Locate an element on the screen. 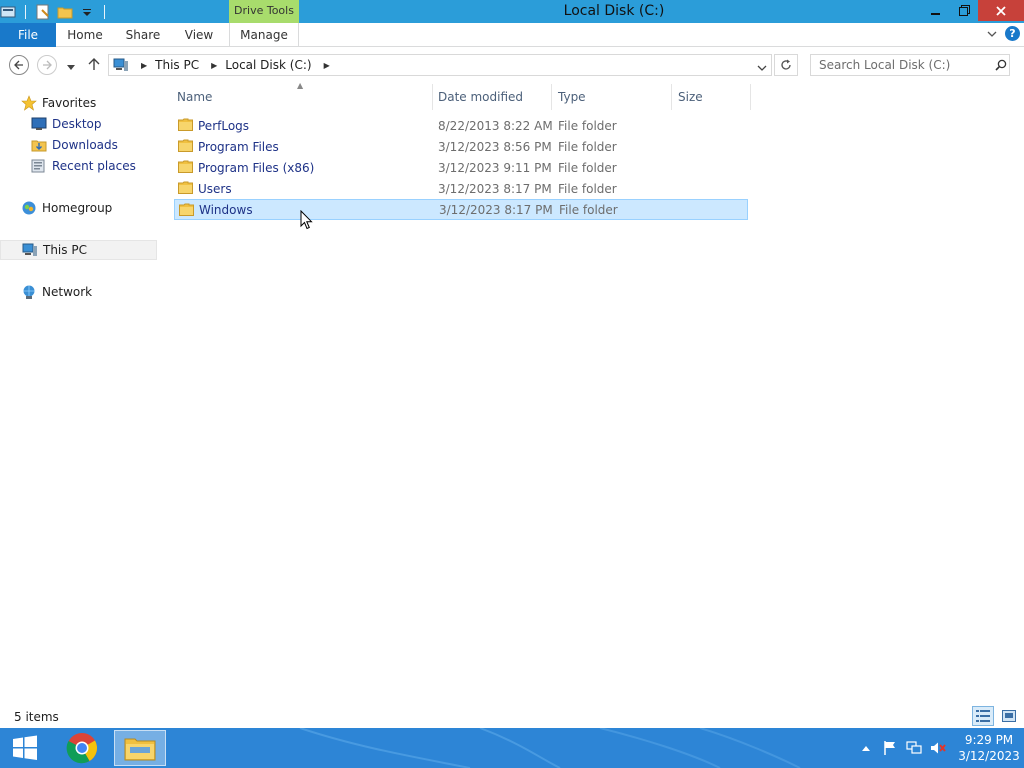 Image resolution: width=1024 pixels, height=768 pixels. system-tray: 9:29 PM 3/12/2023 is located at coordinates (939, 748).